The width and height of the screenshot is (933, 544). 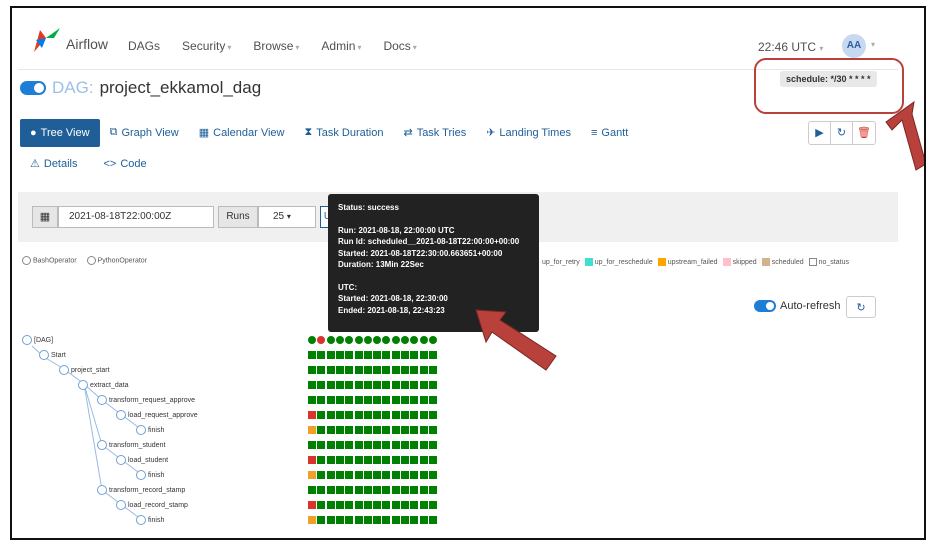 I want to click on tab-gantt: ≡ Gantt, so click(x=609, y=133).